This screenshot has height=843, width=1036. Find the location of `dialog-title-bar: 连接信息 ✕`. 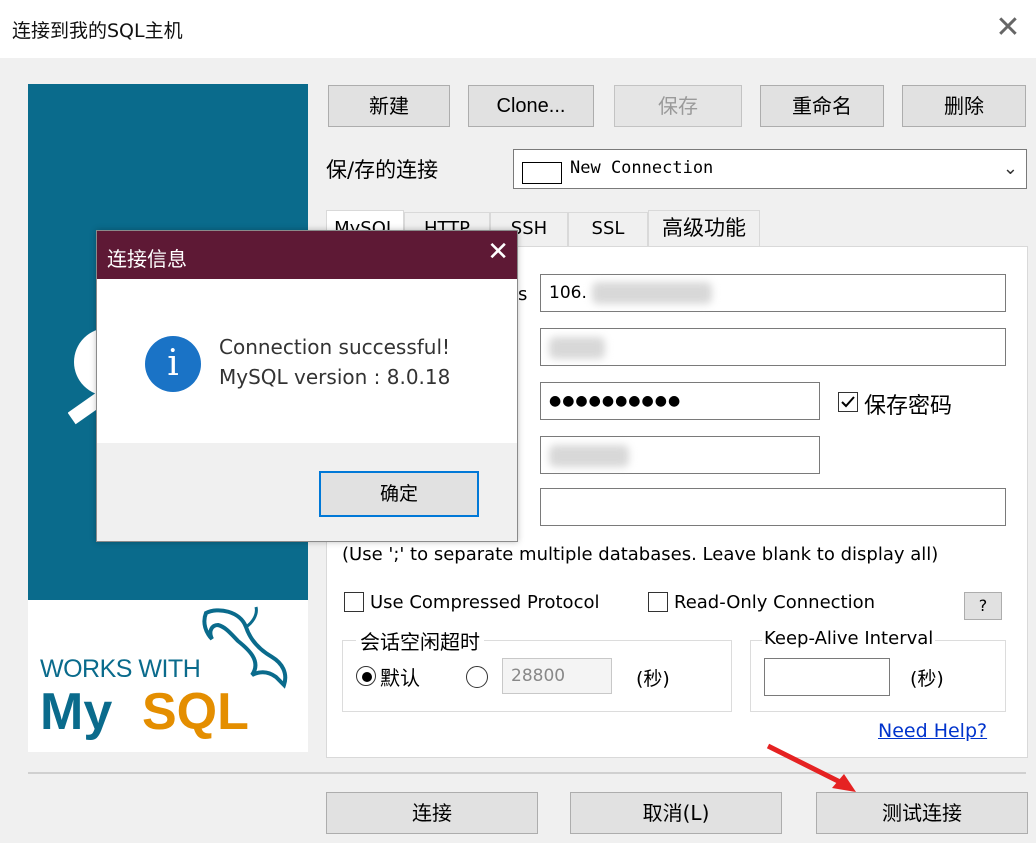

dialog-title-bar: 连接信息 ✕ is located at coordinates (307, 255).